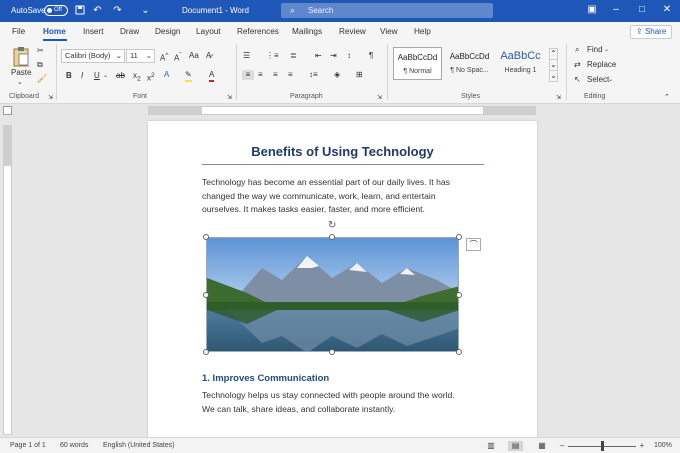 The width and height of the screenshot is (680, 453). I want to click on resize-handle-bottom-right, so click(459, 352).